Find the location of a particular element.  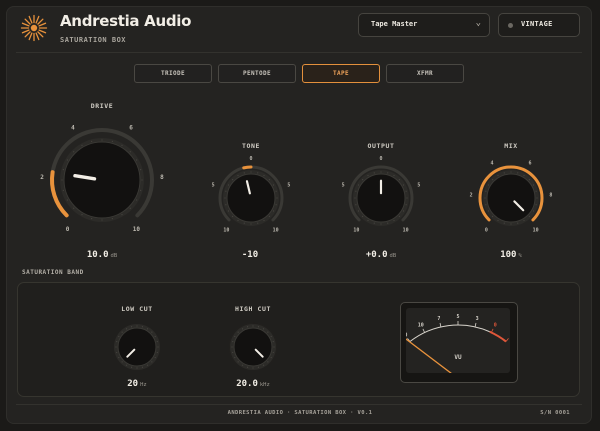

tone-body is located at coordinates (251, 198).